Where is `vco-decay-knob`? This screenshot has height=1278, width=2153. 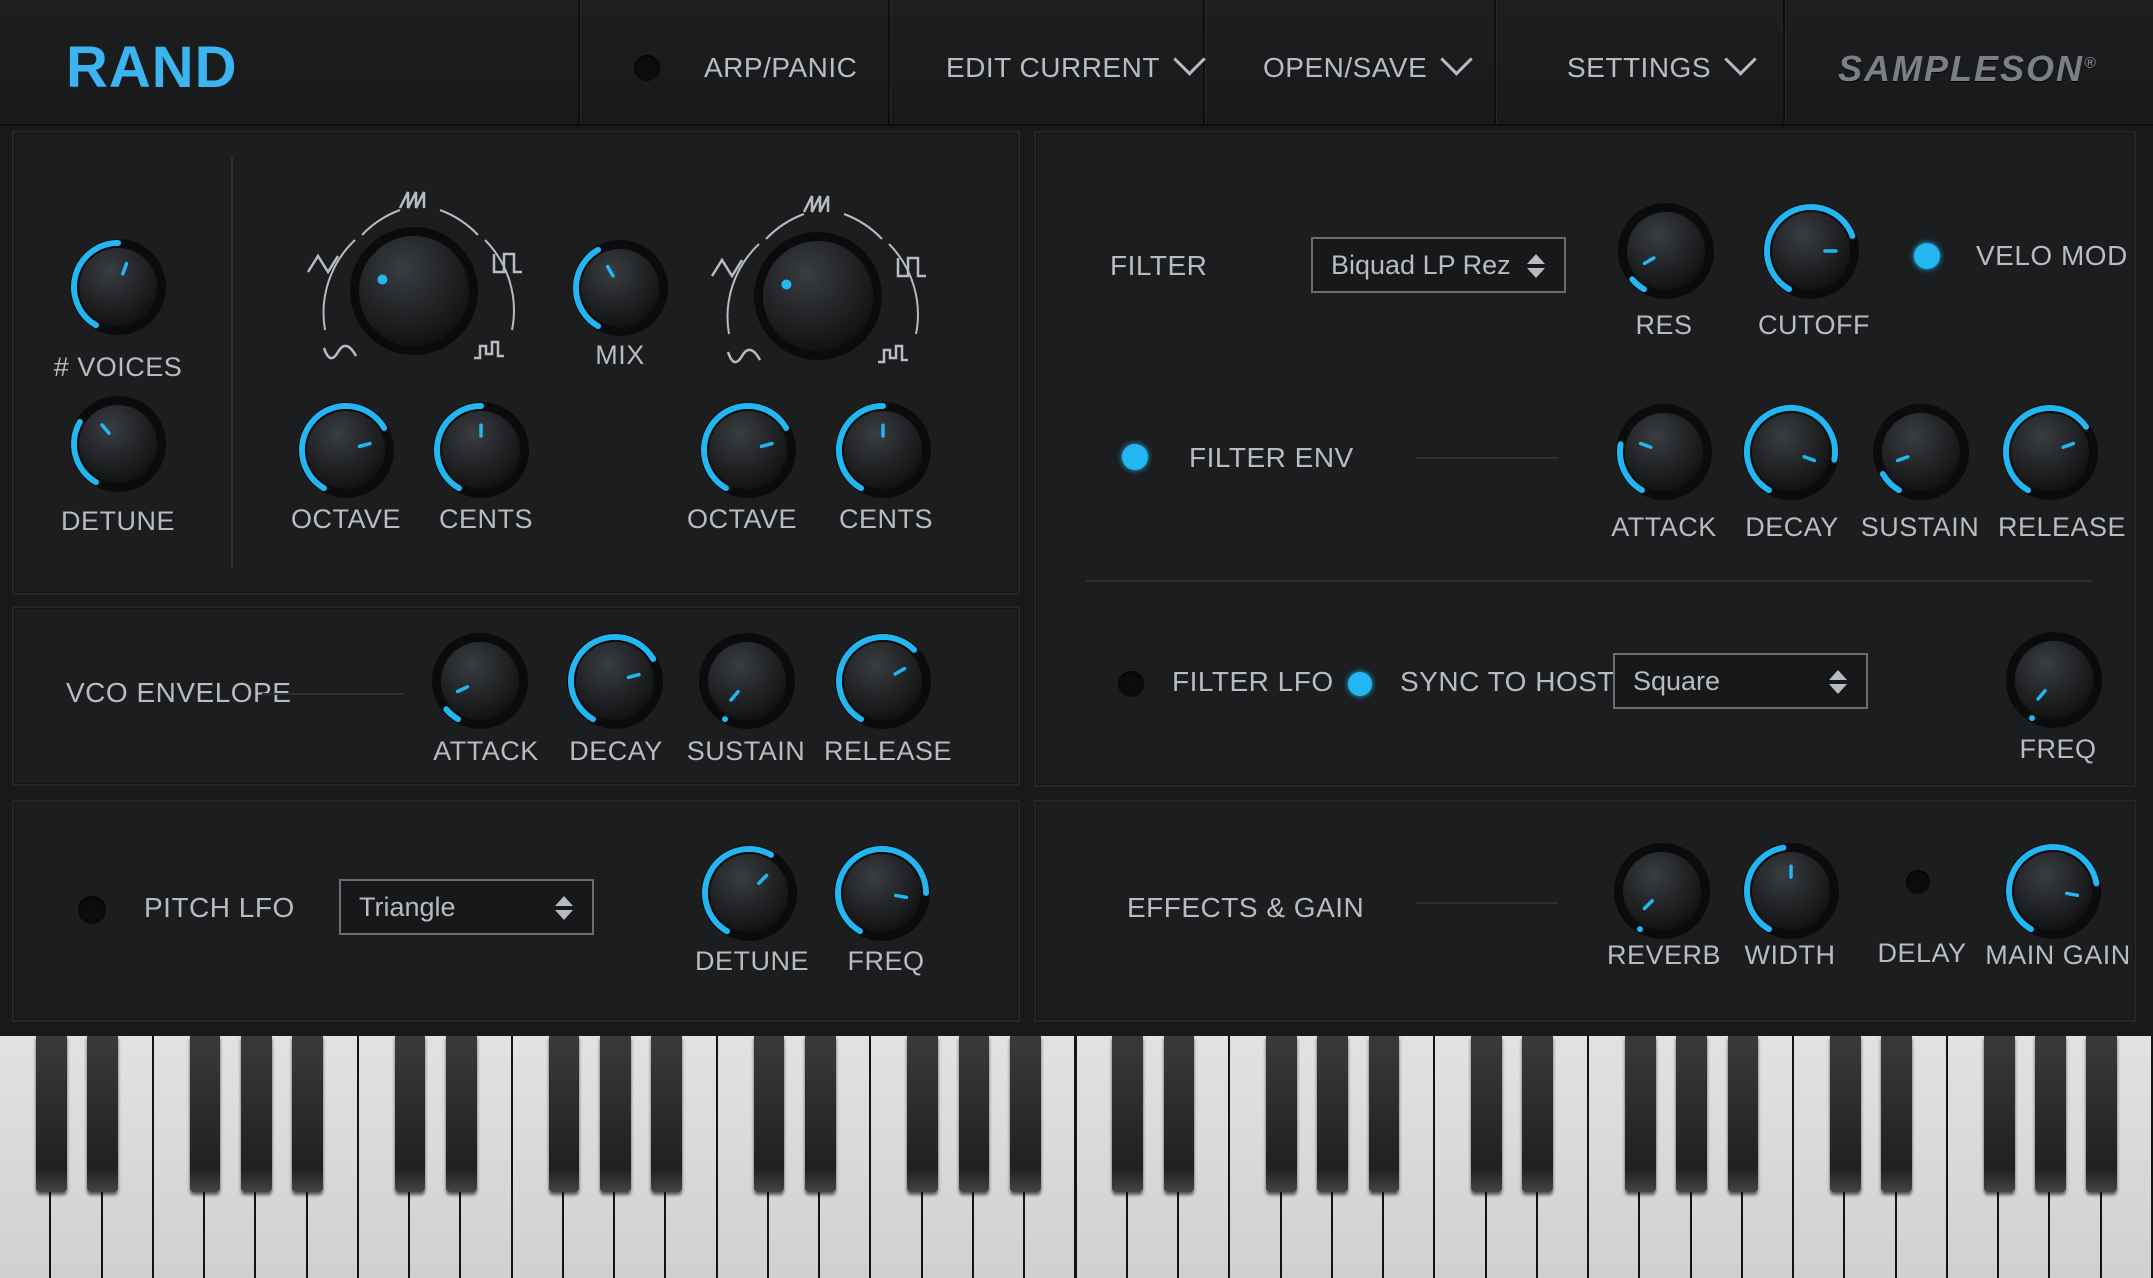 vco-decay-knob is located at coordinates (615, 681).